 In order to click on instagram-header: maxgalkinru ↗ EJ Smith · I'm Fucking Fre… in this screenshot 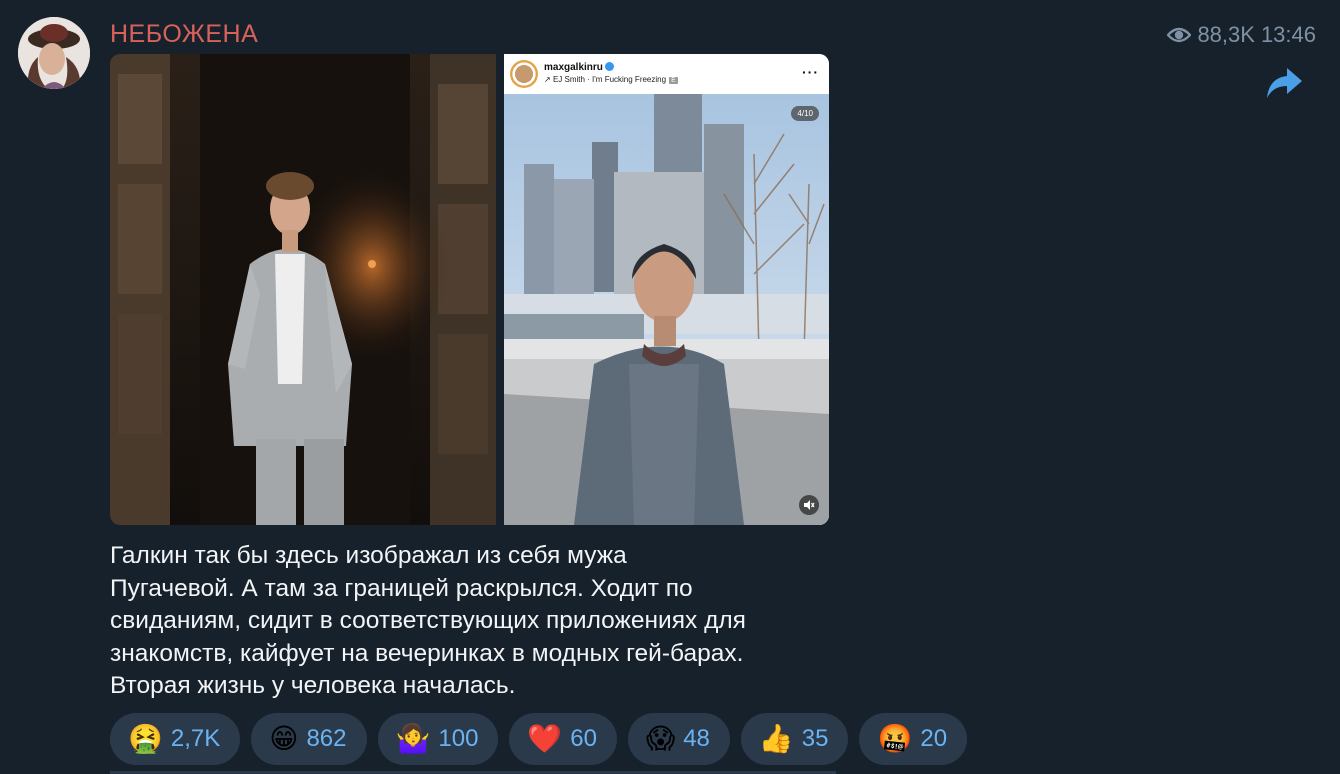, I will do `click(666, 74)`.